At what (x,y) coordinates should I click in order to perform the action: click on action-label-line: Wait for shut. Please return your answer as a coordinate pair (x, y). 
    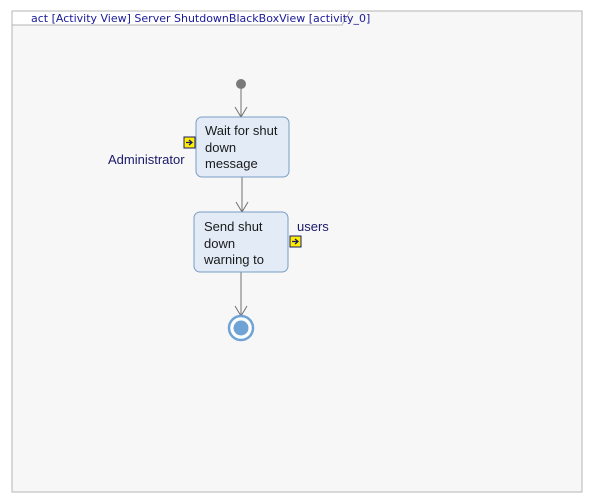
    Looking at the image, I should click on (241, 130).